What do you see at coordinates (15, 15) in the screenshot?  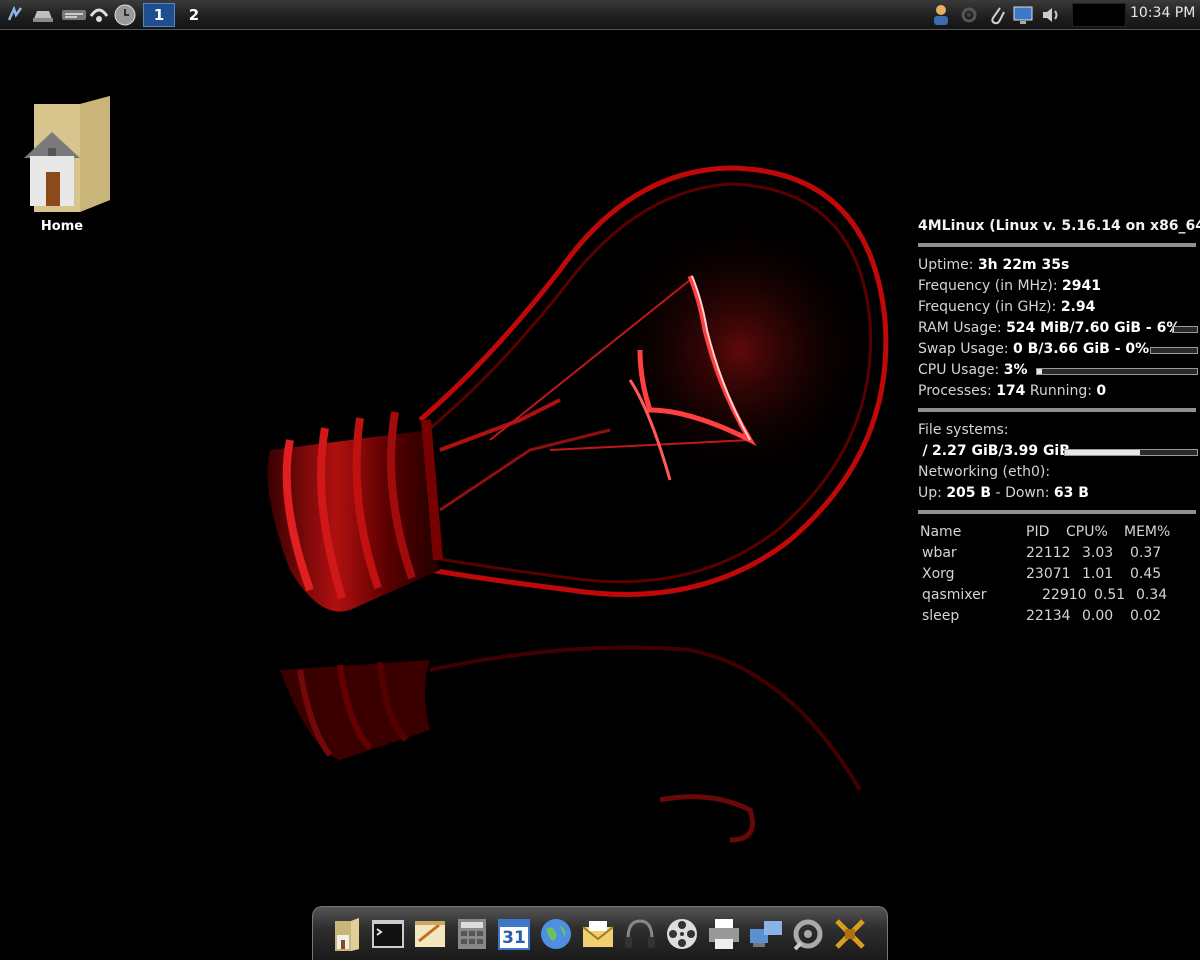 I see `menu-icon` at bounding box center [15, 15].